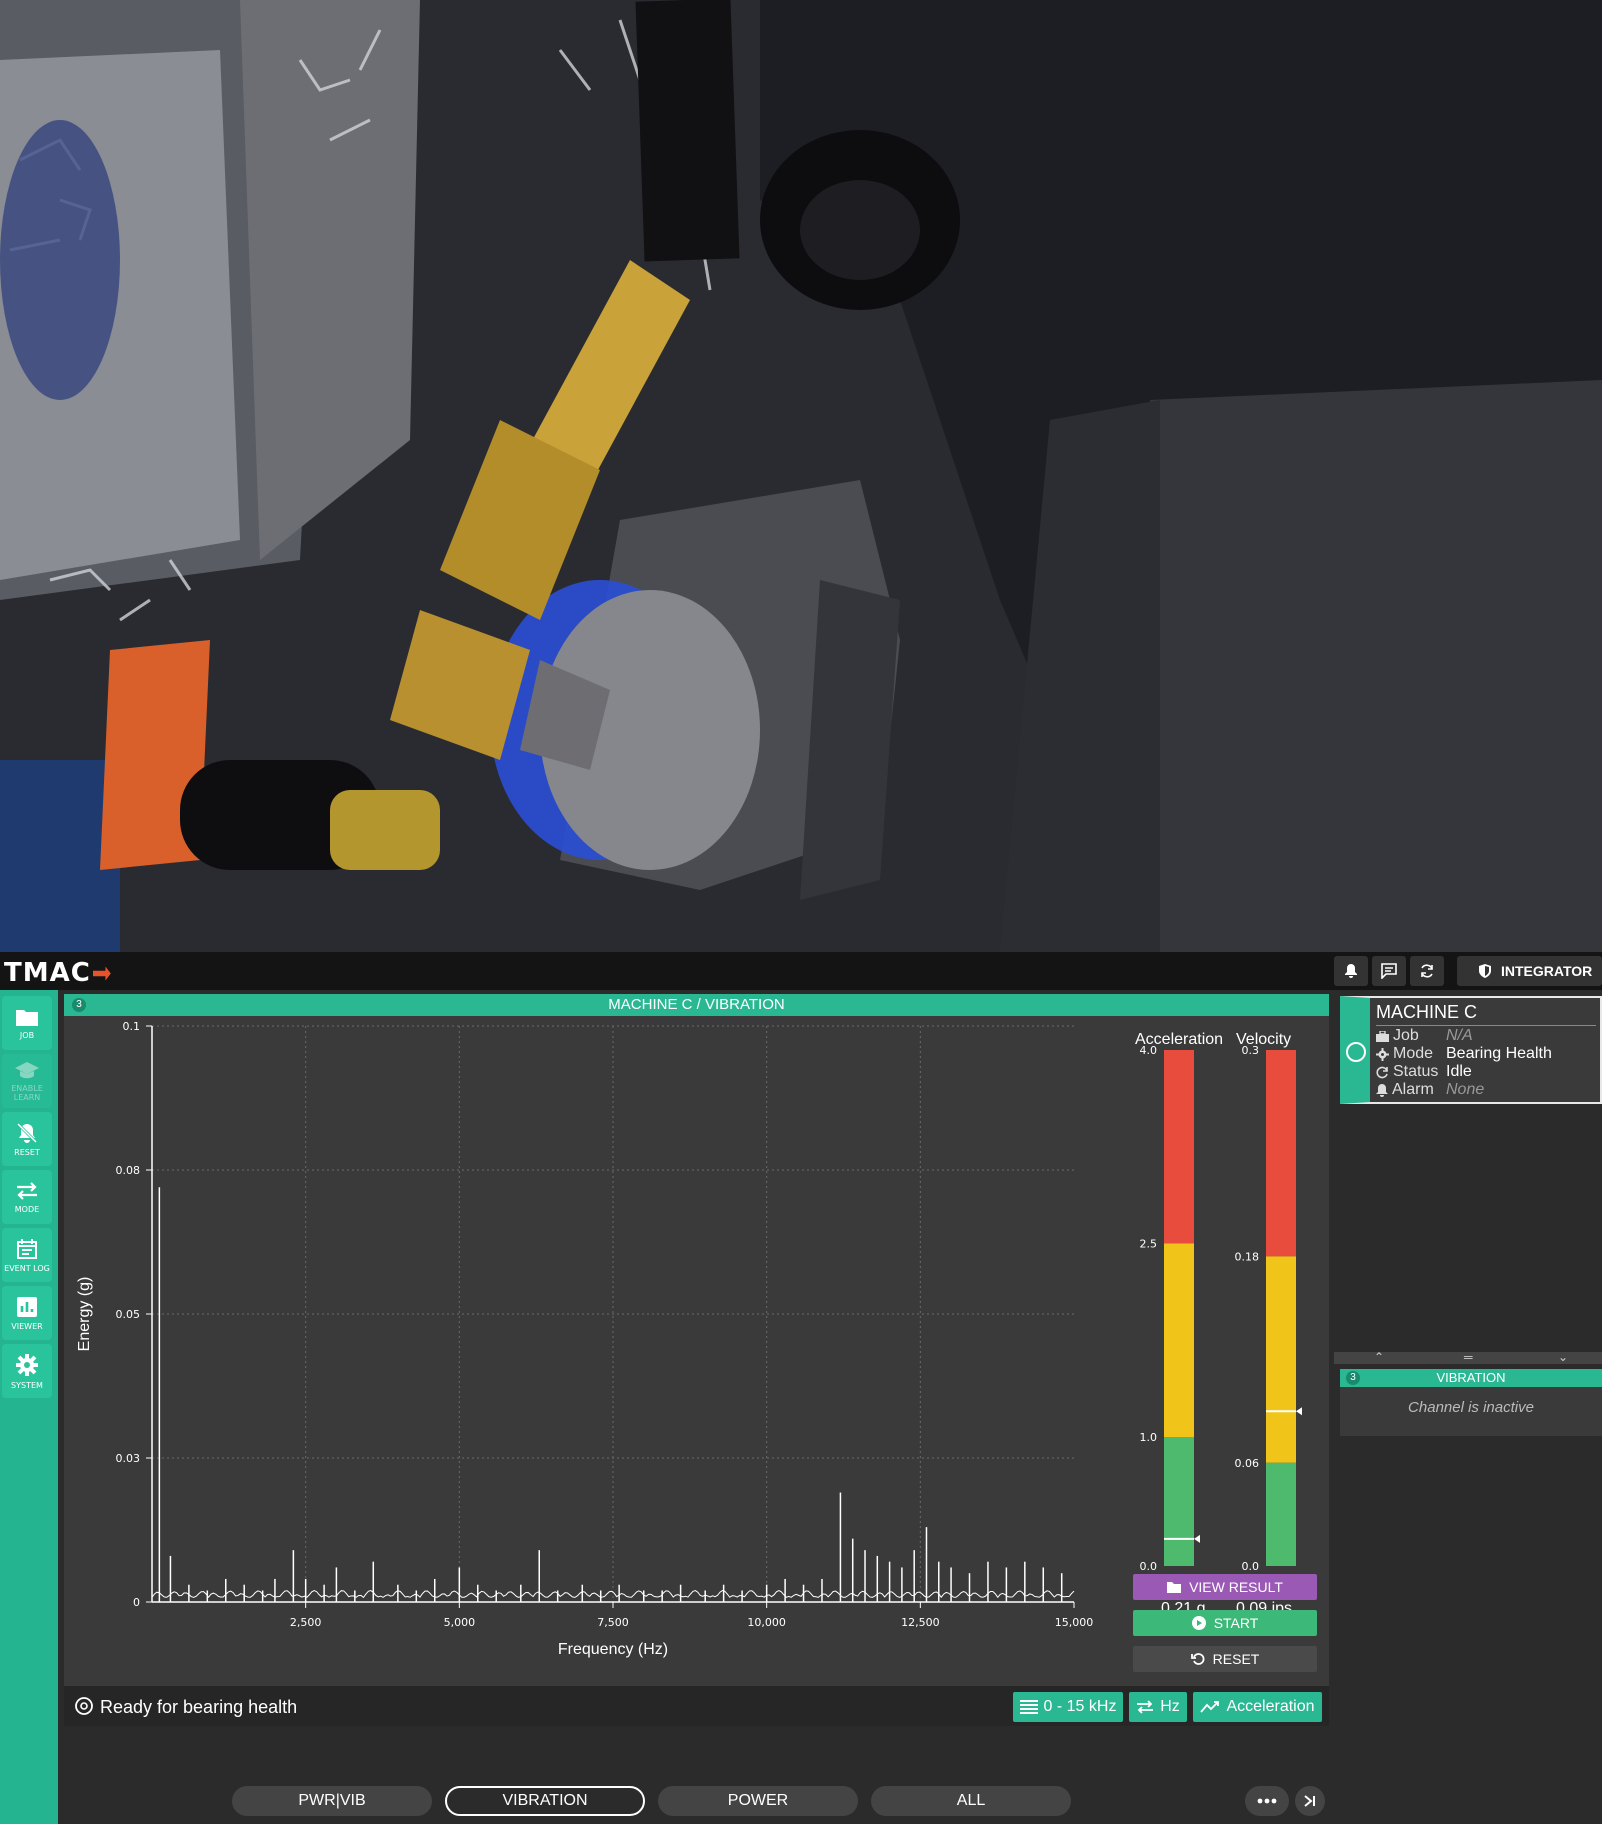 The width and height of the screenshot is (1602, 1824). I want to click on drag-handle-icon: ═, so click(1468, 1357).